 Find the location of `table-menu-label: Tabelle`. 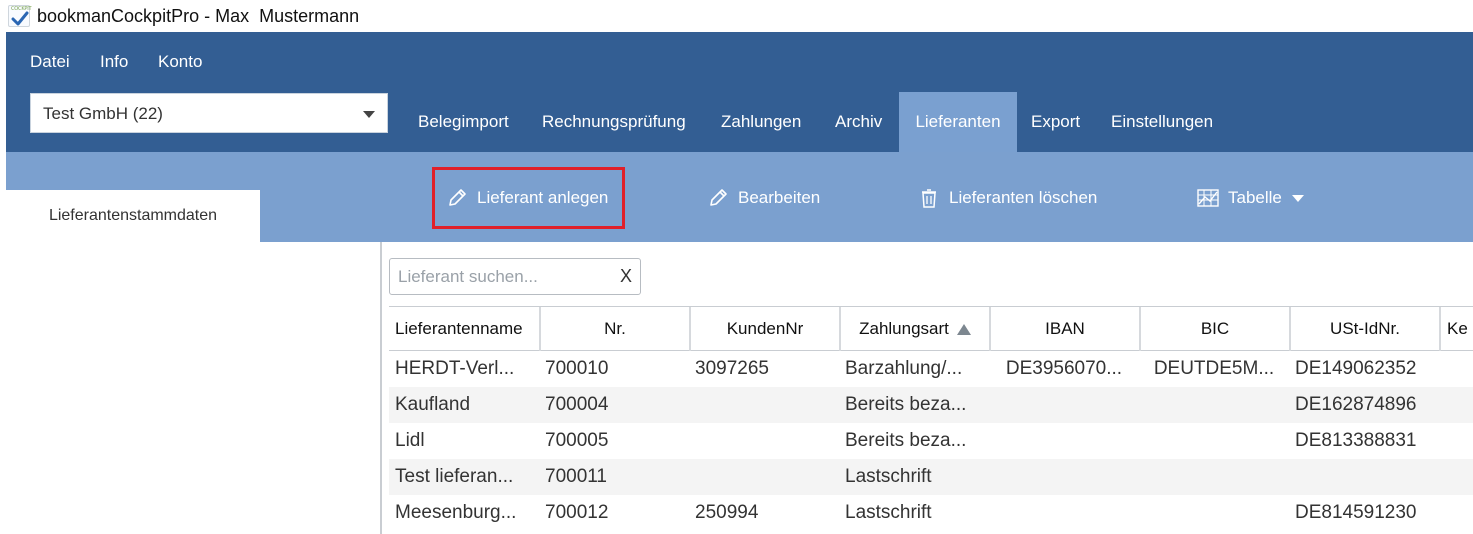

table-menu-label: Tabelle is located at coordinates (1255, 197).